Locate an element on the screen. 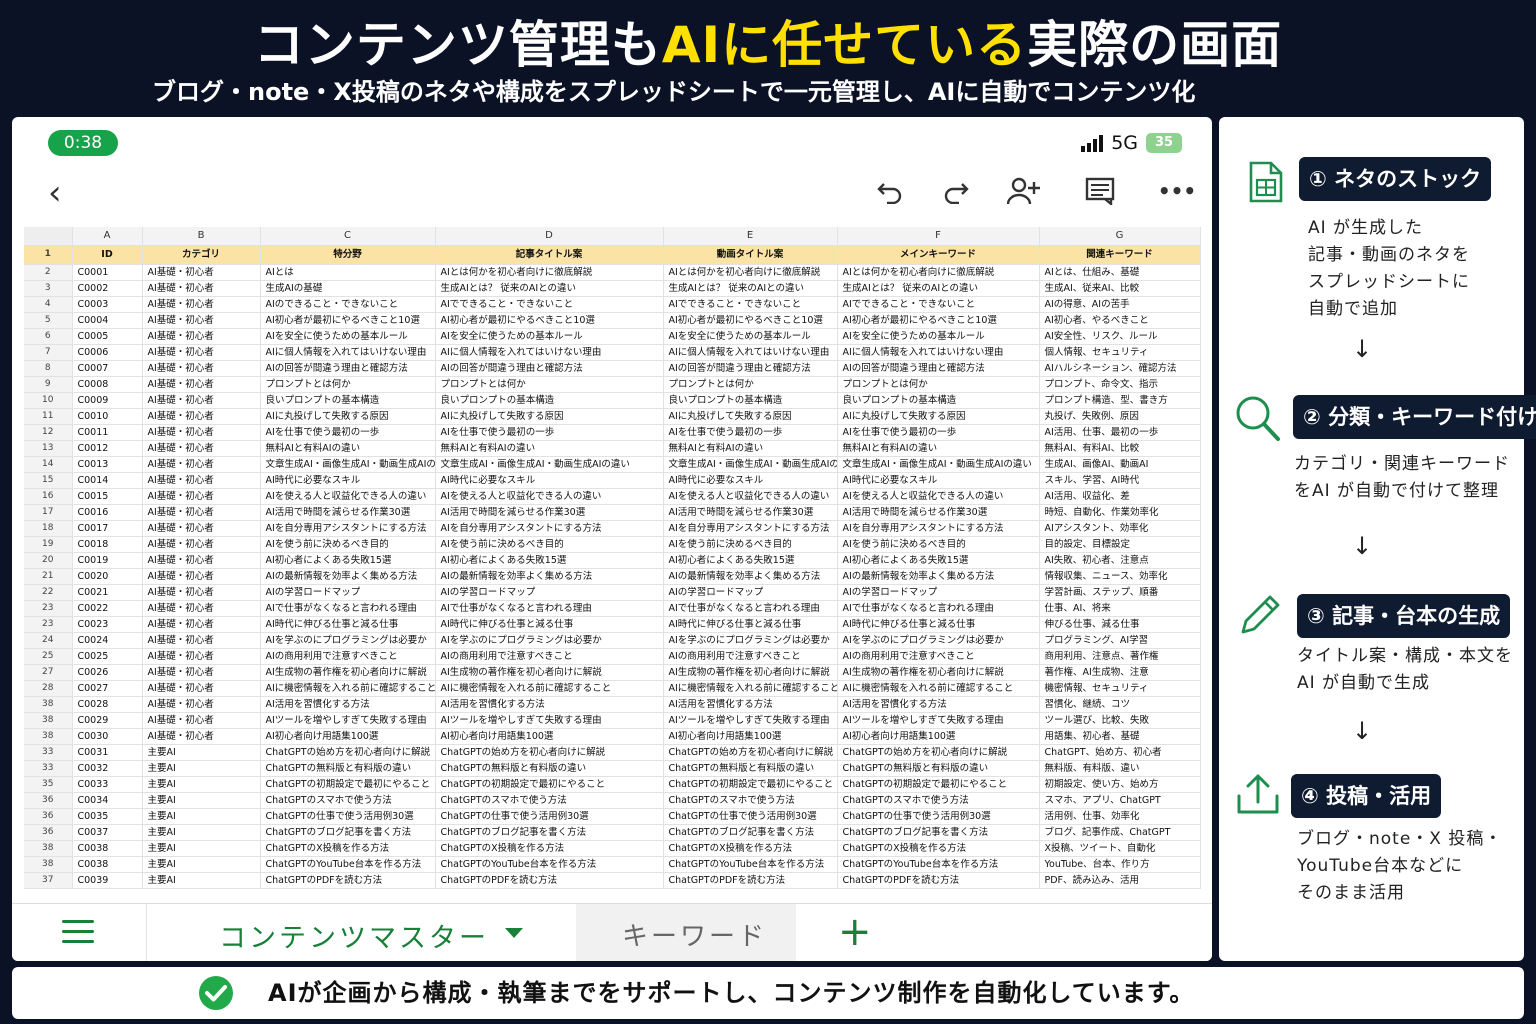 This screenshot has width=1536, height=1024. row-number: 8 is located at coordinates (48, 368).